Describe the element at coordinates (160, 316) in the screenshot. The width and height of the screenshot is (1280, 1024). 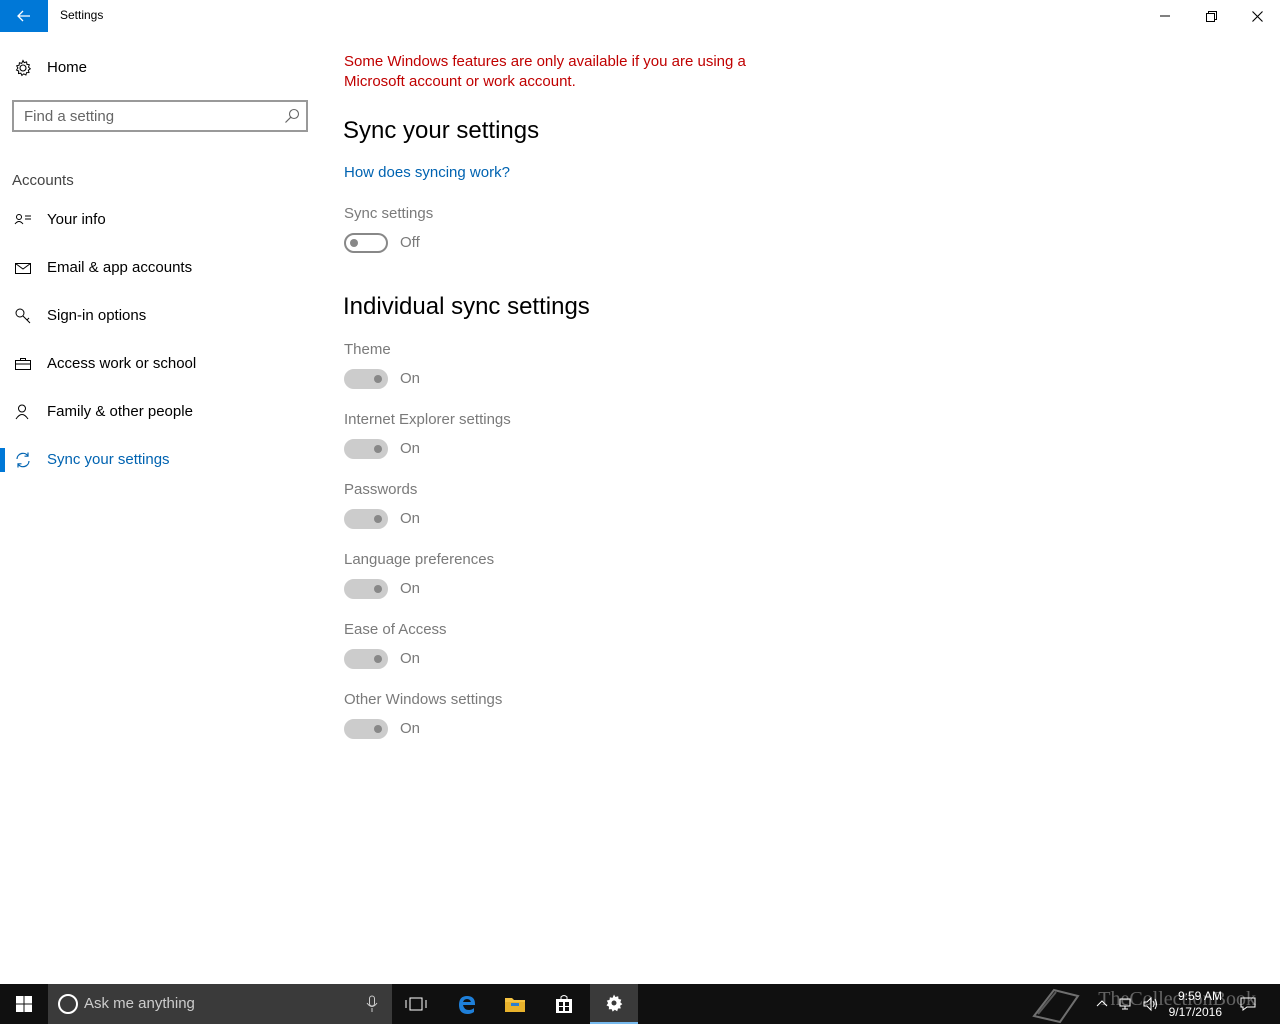
I see `sidebar-item-sign-in-options: Sign-in options` at that location.